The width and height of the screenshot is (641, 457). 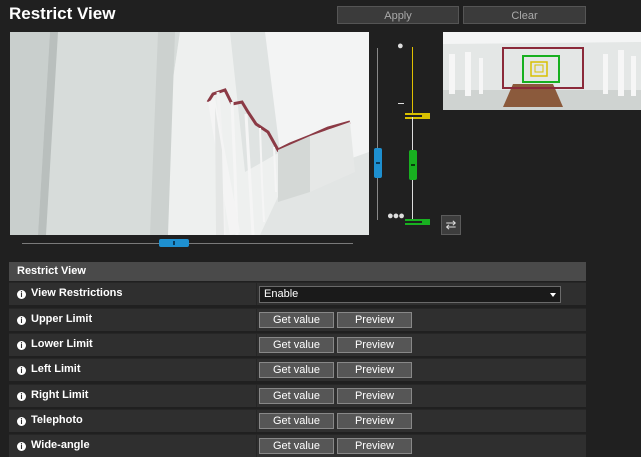 I want to click on right-limit-preview-button: Preview, so click(x=374, y=396).